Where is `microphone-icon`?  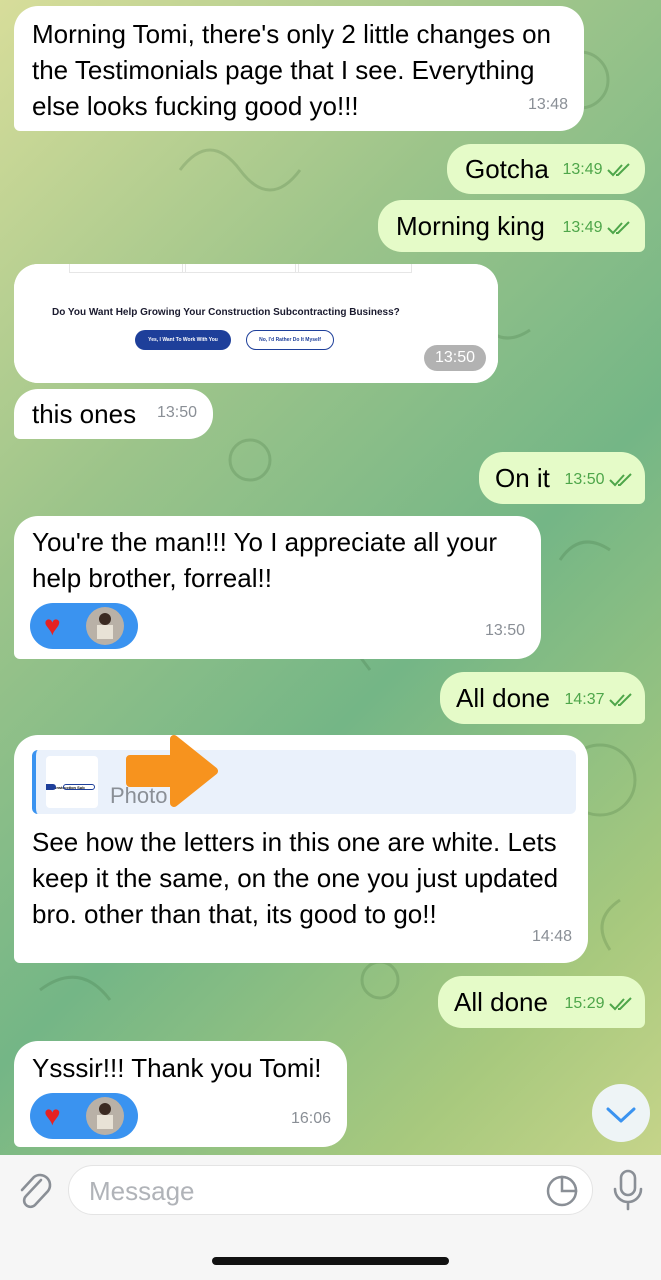 microphone-icon is located at coordinates (628, 1191).